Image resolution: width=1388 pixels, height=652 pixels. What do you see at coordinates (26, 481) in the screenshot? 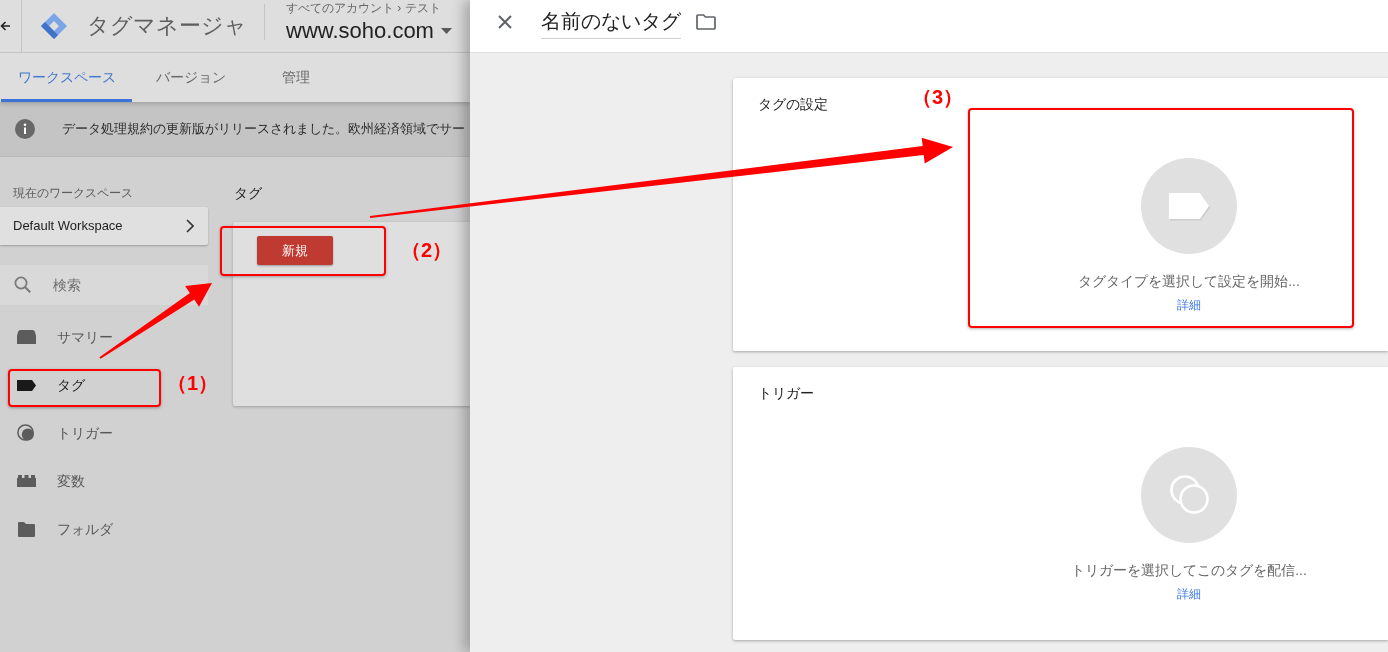
I see `brick-icon` at bounding box center [26, 481].